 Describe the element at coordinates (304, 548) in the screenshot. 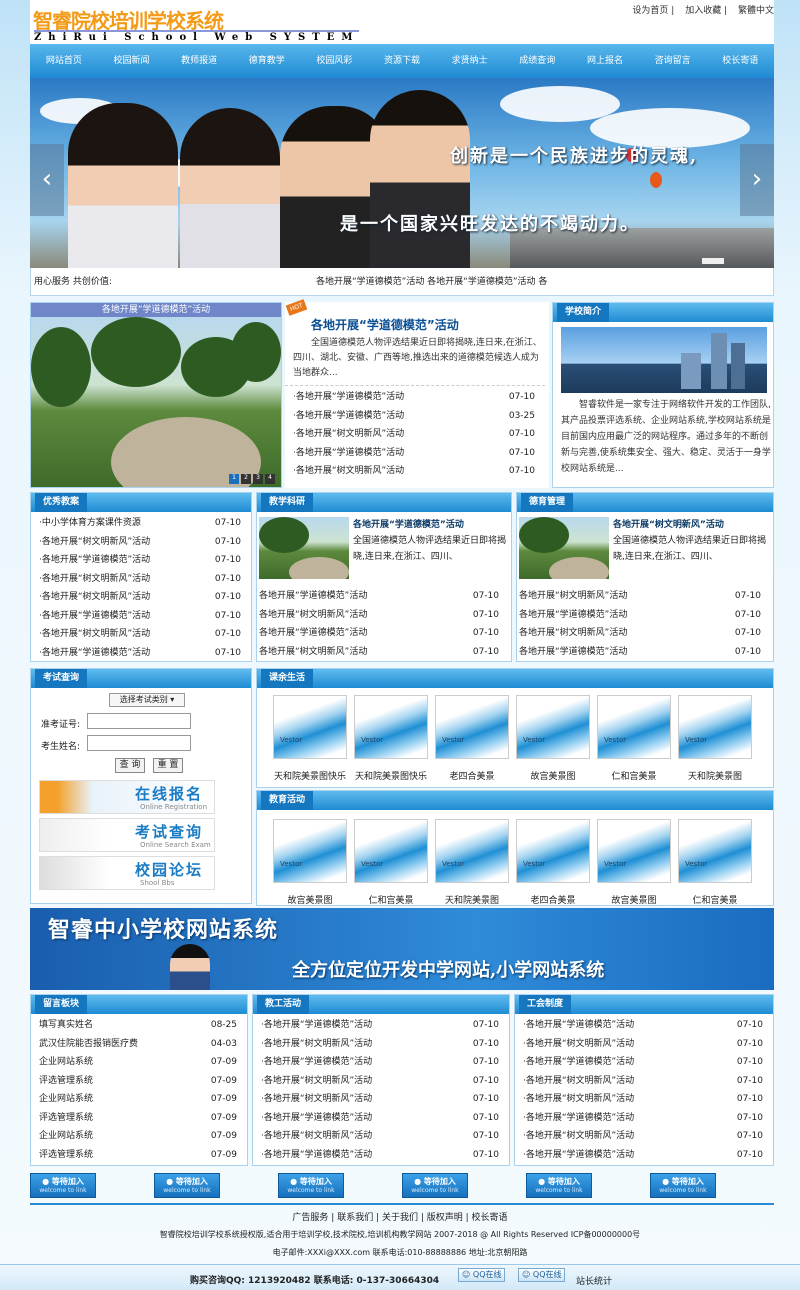

I see `research-thumbnail` at that location.